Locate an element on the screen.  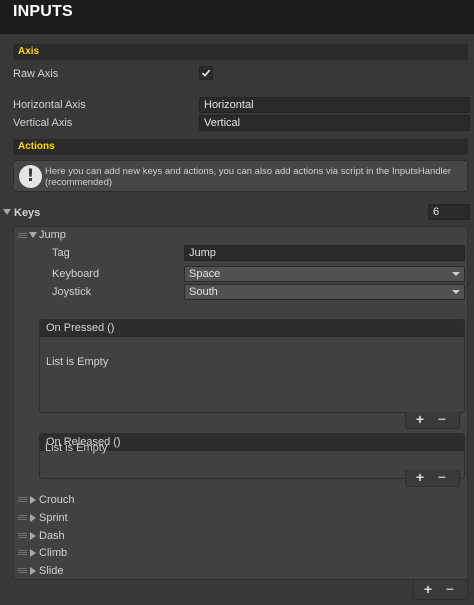
keys-remove-button: − is located at coordinates (450, 590).